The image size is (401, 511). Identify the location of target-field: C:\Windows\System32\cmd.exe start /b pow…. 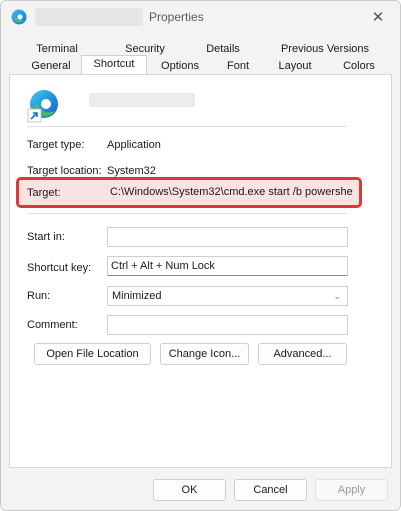
(230, 193).